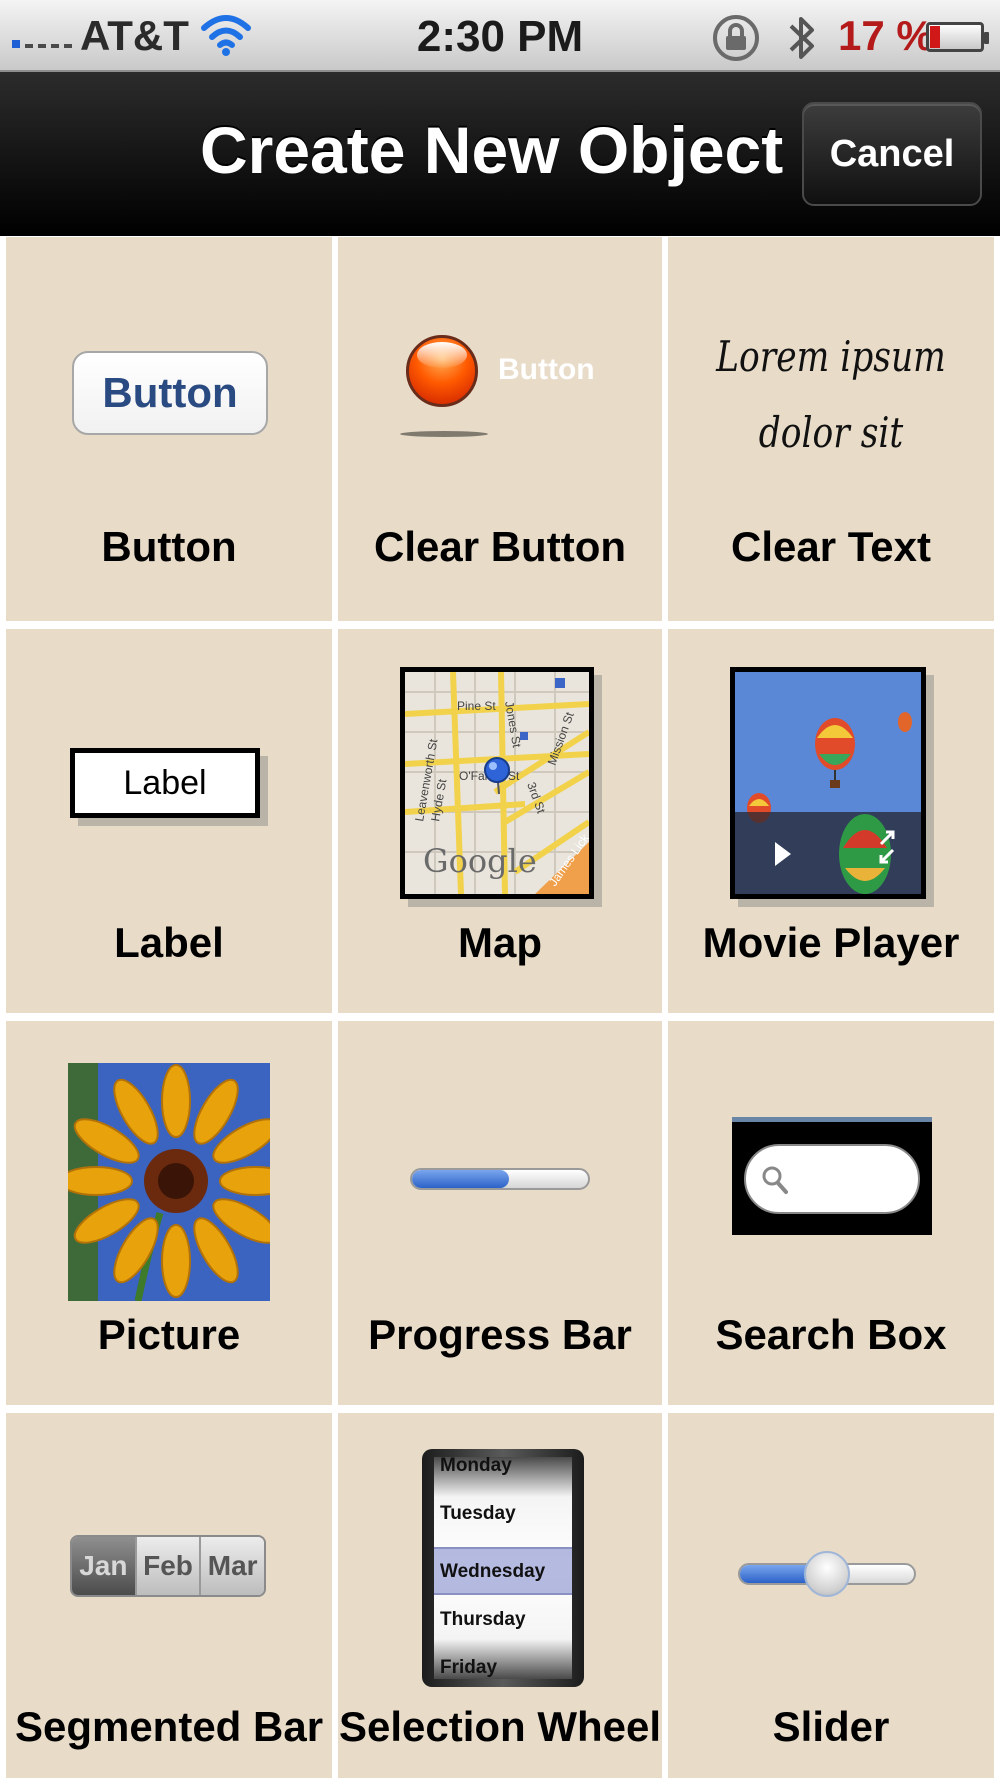 The image size is (1000, 1778). I want to click on object-label: Map, so click(500, 942).